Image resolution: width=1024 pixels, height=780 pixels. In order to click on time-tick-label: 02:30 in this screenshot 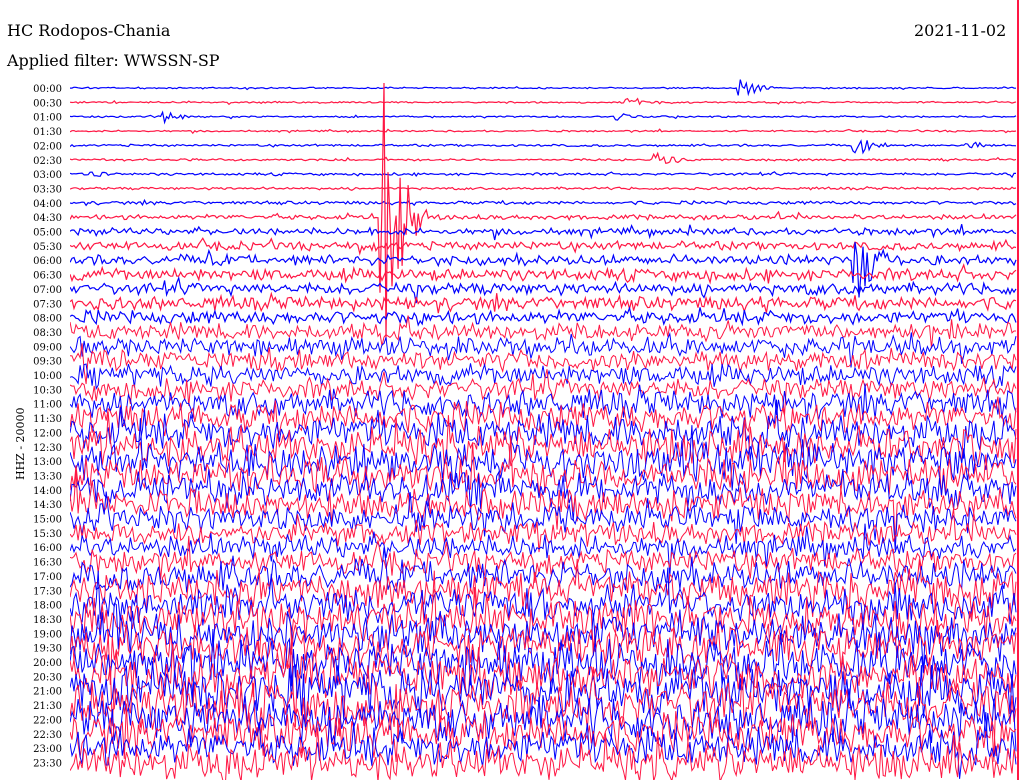, I will do `click(47, 161)`.